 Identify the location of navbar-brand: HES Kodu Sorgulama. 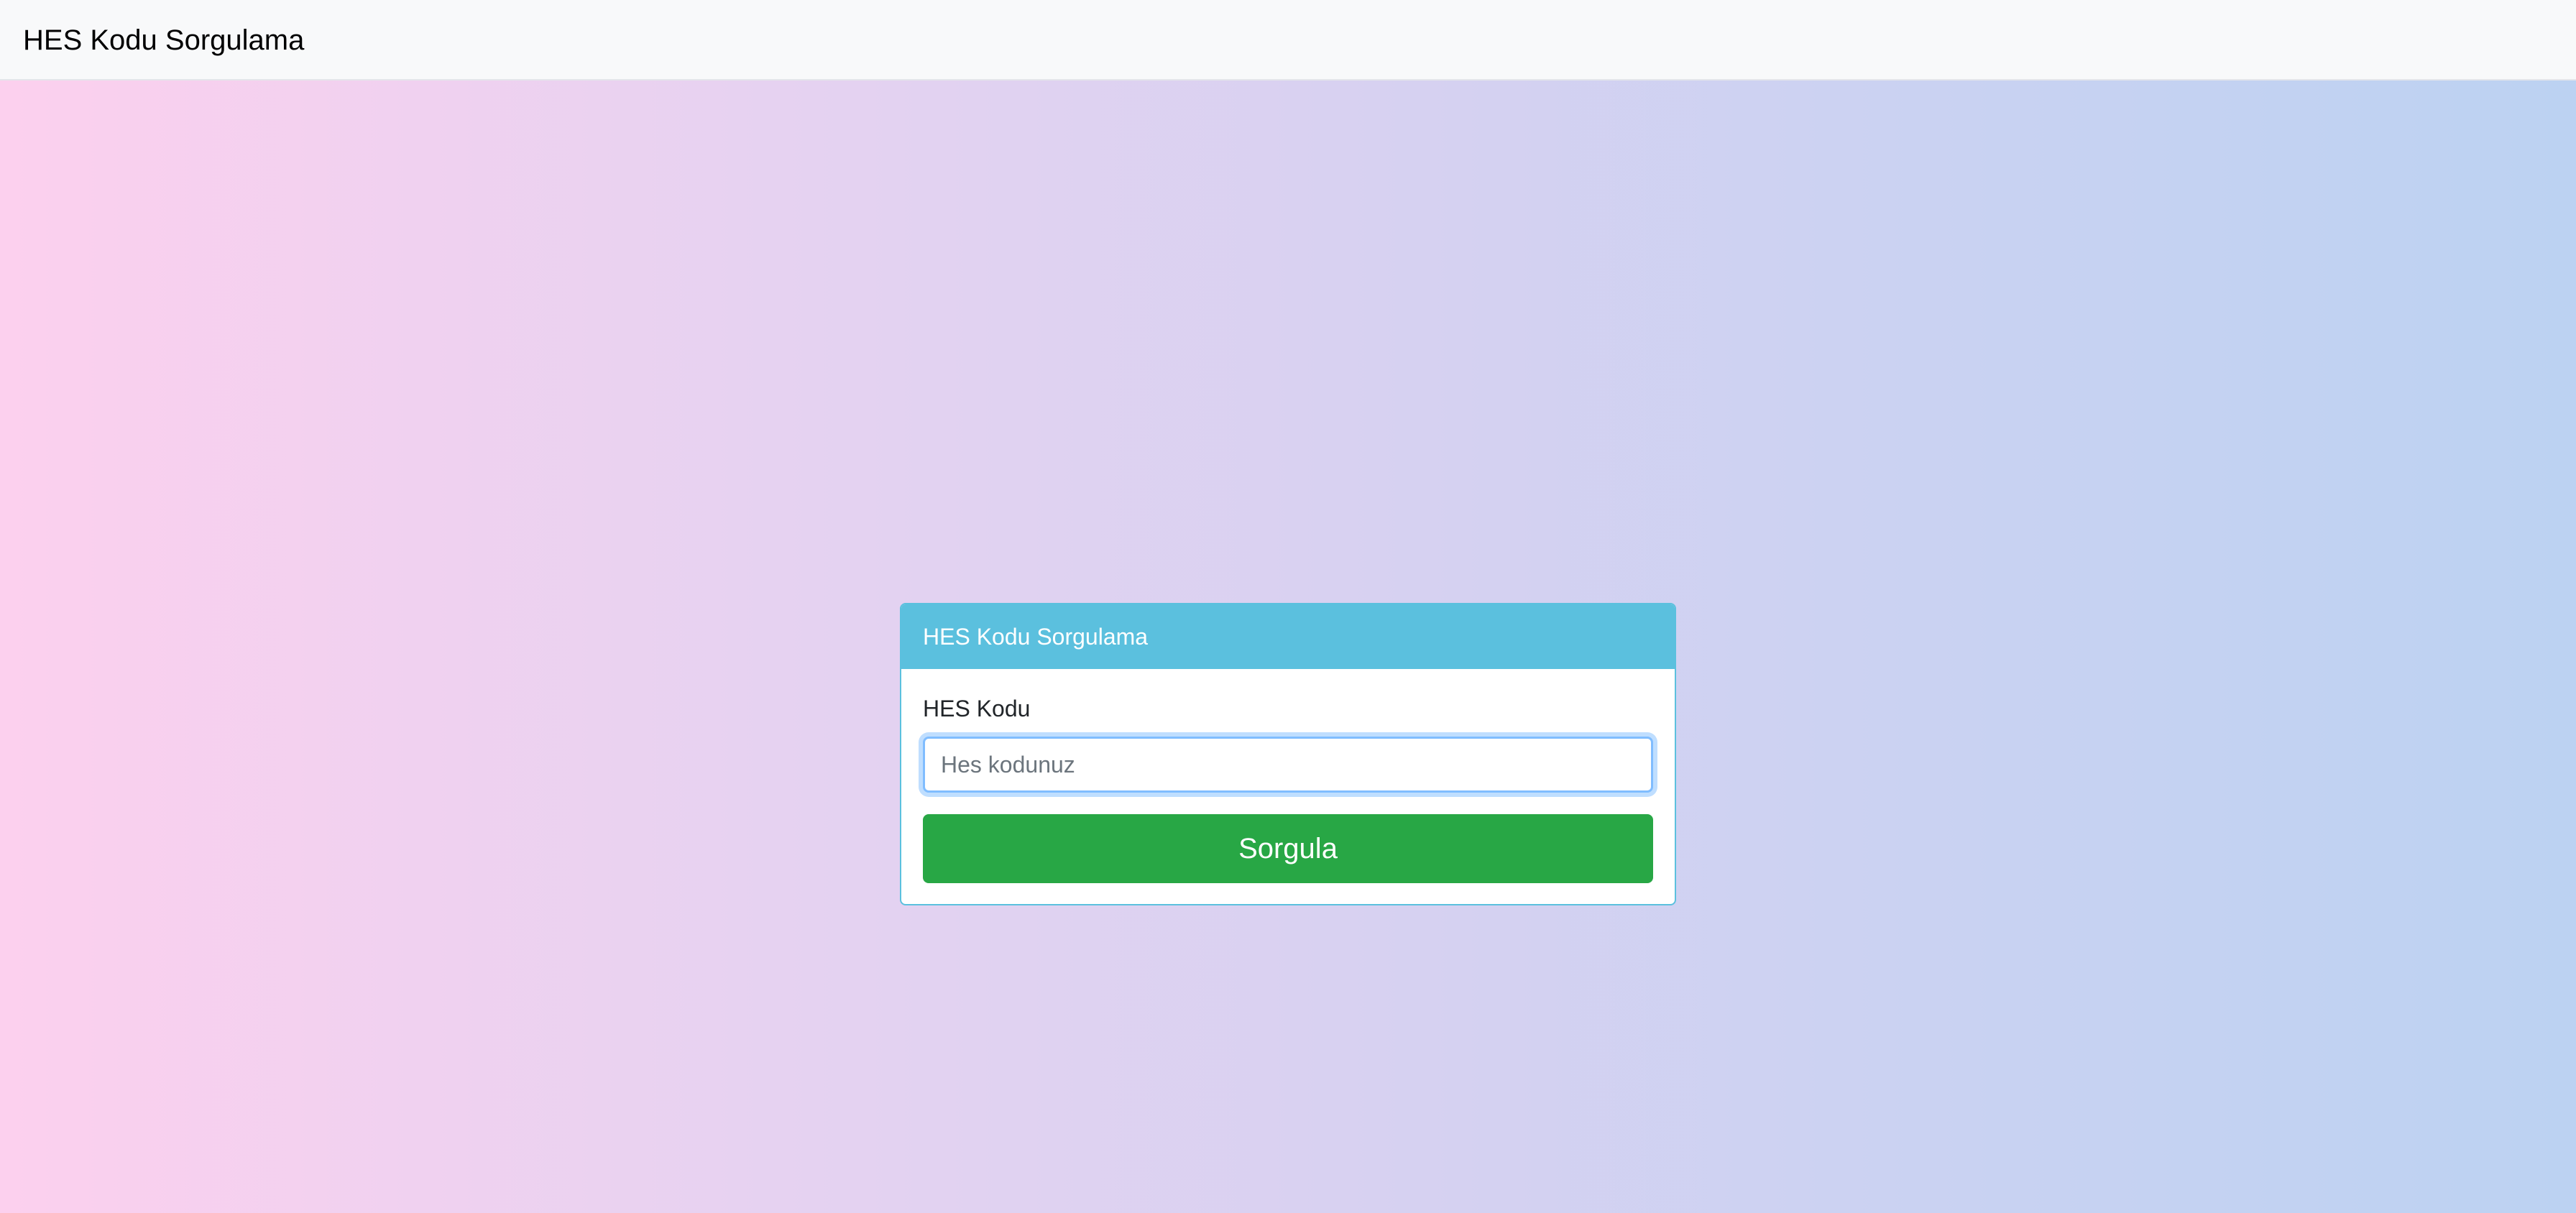
(163, 41).